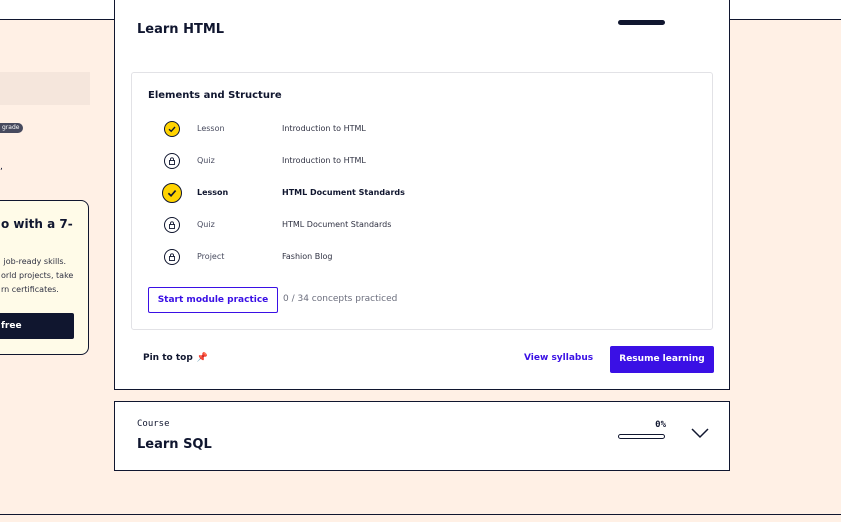 Image resolution: width=841 pixels, height=522 pixels. I want to click on upgrade-badge: grade, so click(12, 128).